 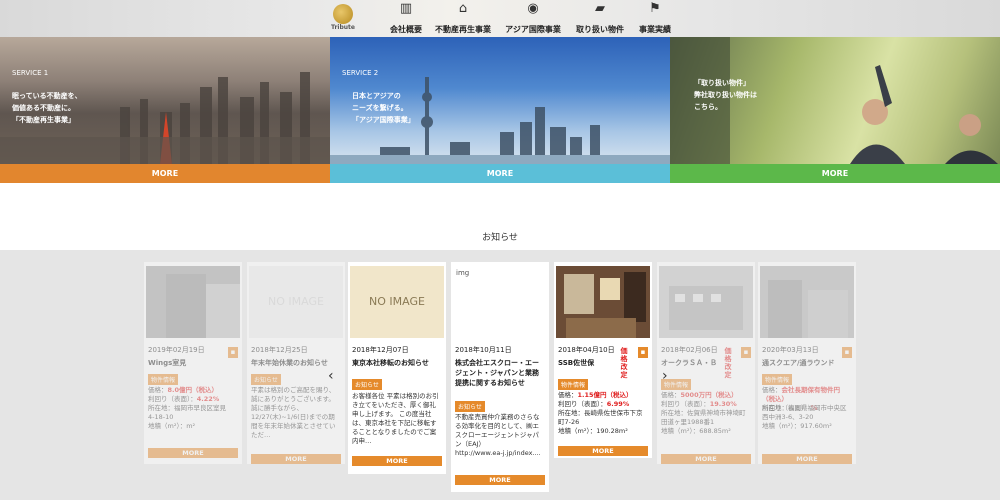 What do you see at coordinates (360, 73) in the screenshot?
I see `service-label: SERVICE 2` at bounding box center [360, 73].